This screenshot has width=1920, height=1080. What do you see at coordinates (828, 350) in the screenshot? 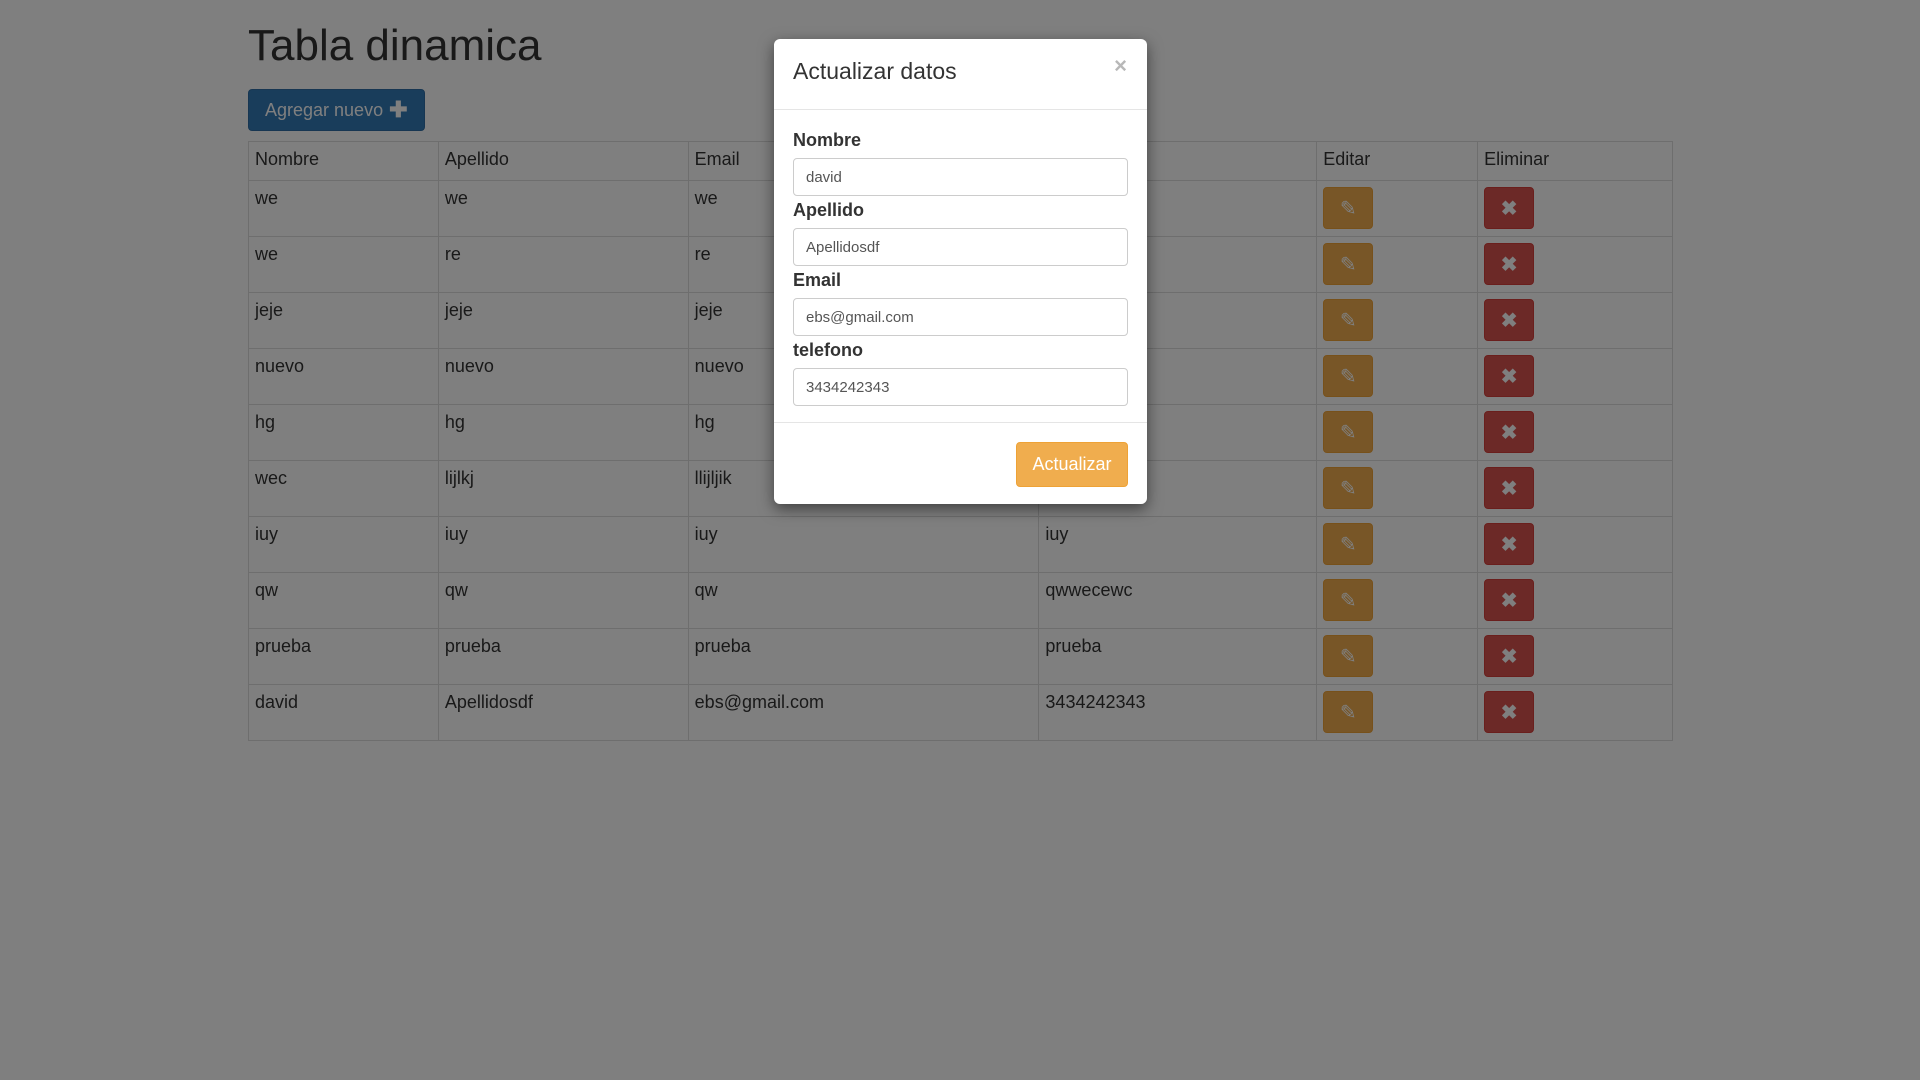
I see `telefono-label: telefono` at bounding box center [828, 350].